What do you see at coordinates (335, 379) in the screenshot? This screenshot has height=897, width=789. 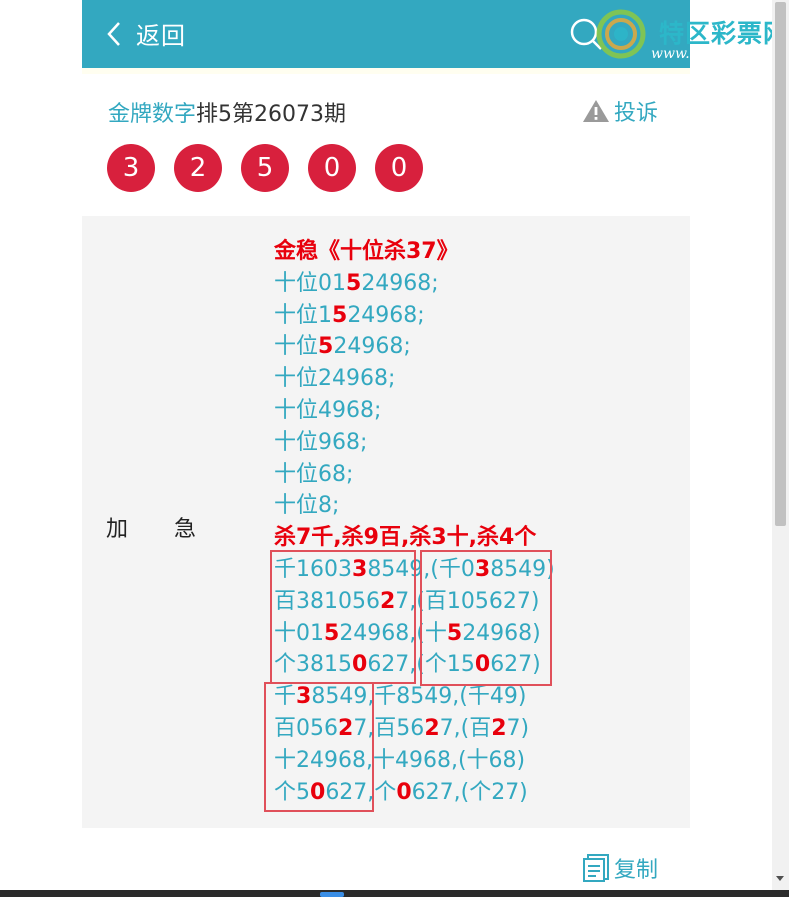 I see `line-text: 十位24968;` at bounding box center [335, 379].